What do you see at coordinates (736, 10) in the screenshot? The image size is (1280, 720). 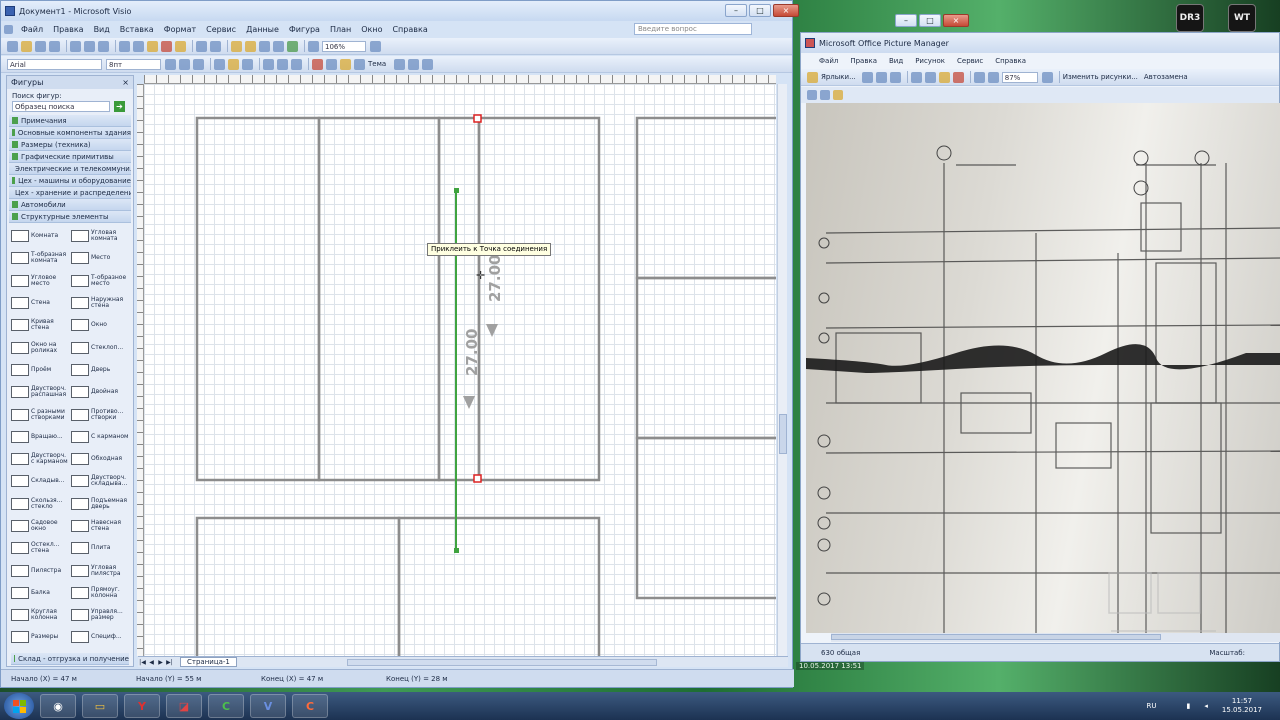 I see `minimize-button: –` at bounding box center [736, 10].